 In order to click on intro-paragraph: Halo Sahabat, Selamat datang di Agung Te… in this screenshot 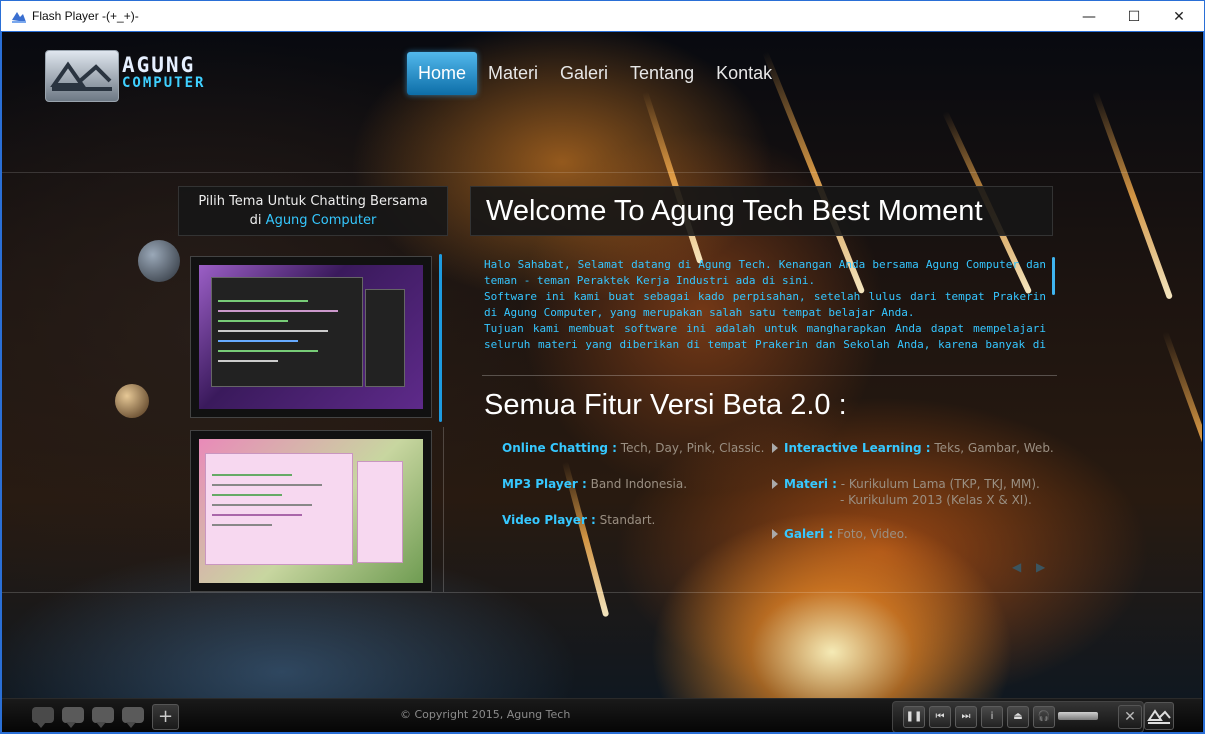, I will do `click(765, 272)`.